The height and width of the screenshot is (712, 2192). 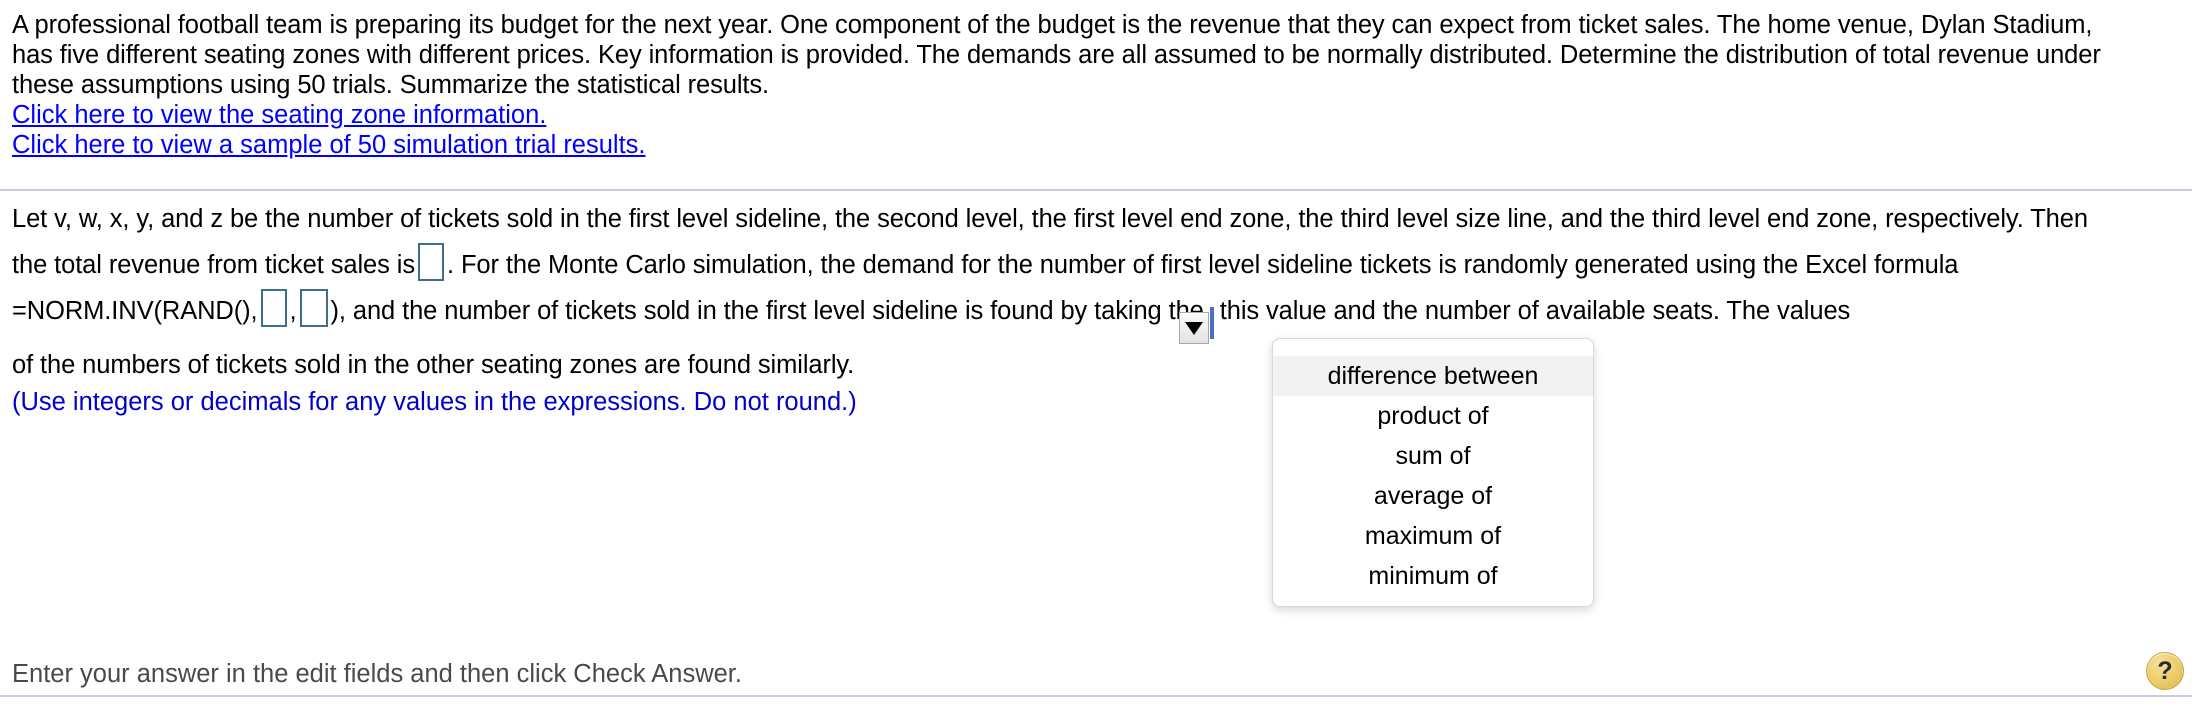 I want to click on dropdown-option-maximum-of: maximum of, so click(x=1433, y=536).